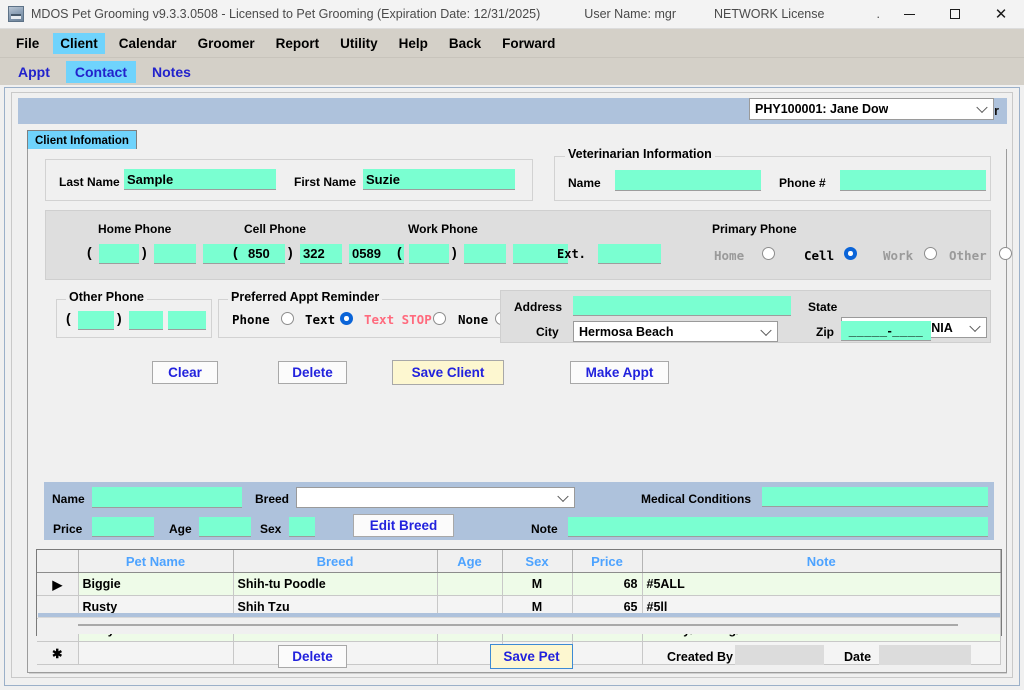  I want to click on city-label: City, so click(547, 332).